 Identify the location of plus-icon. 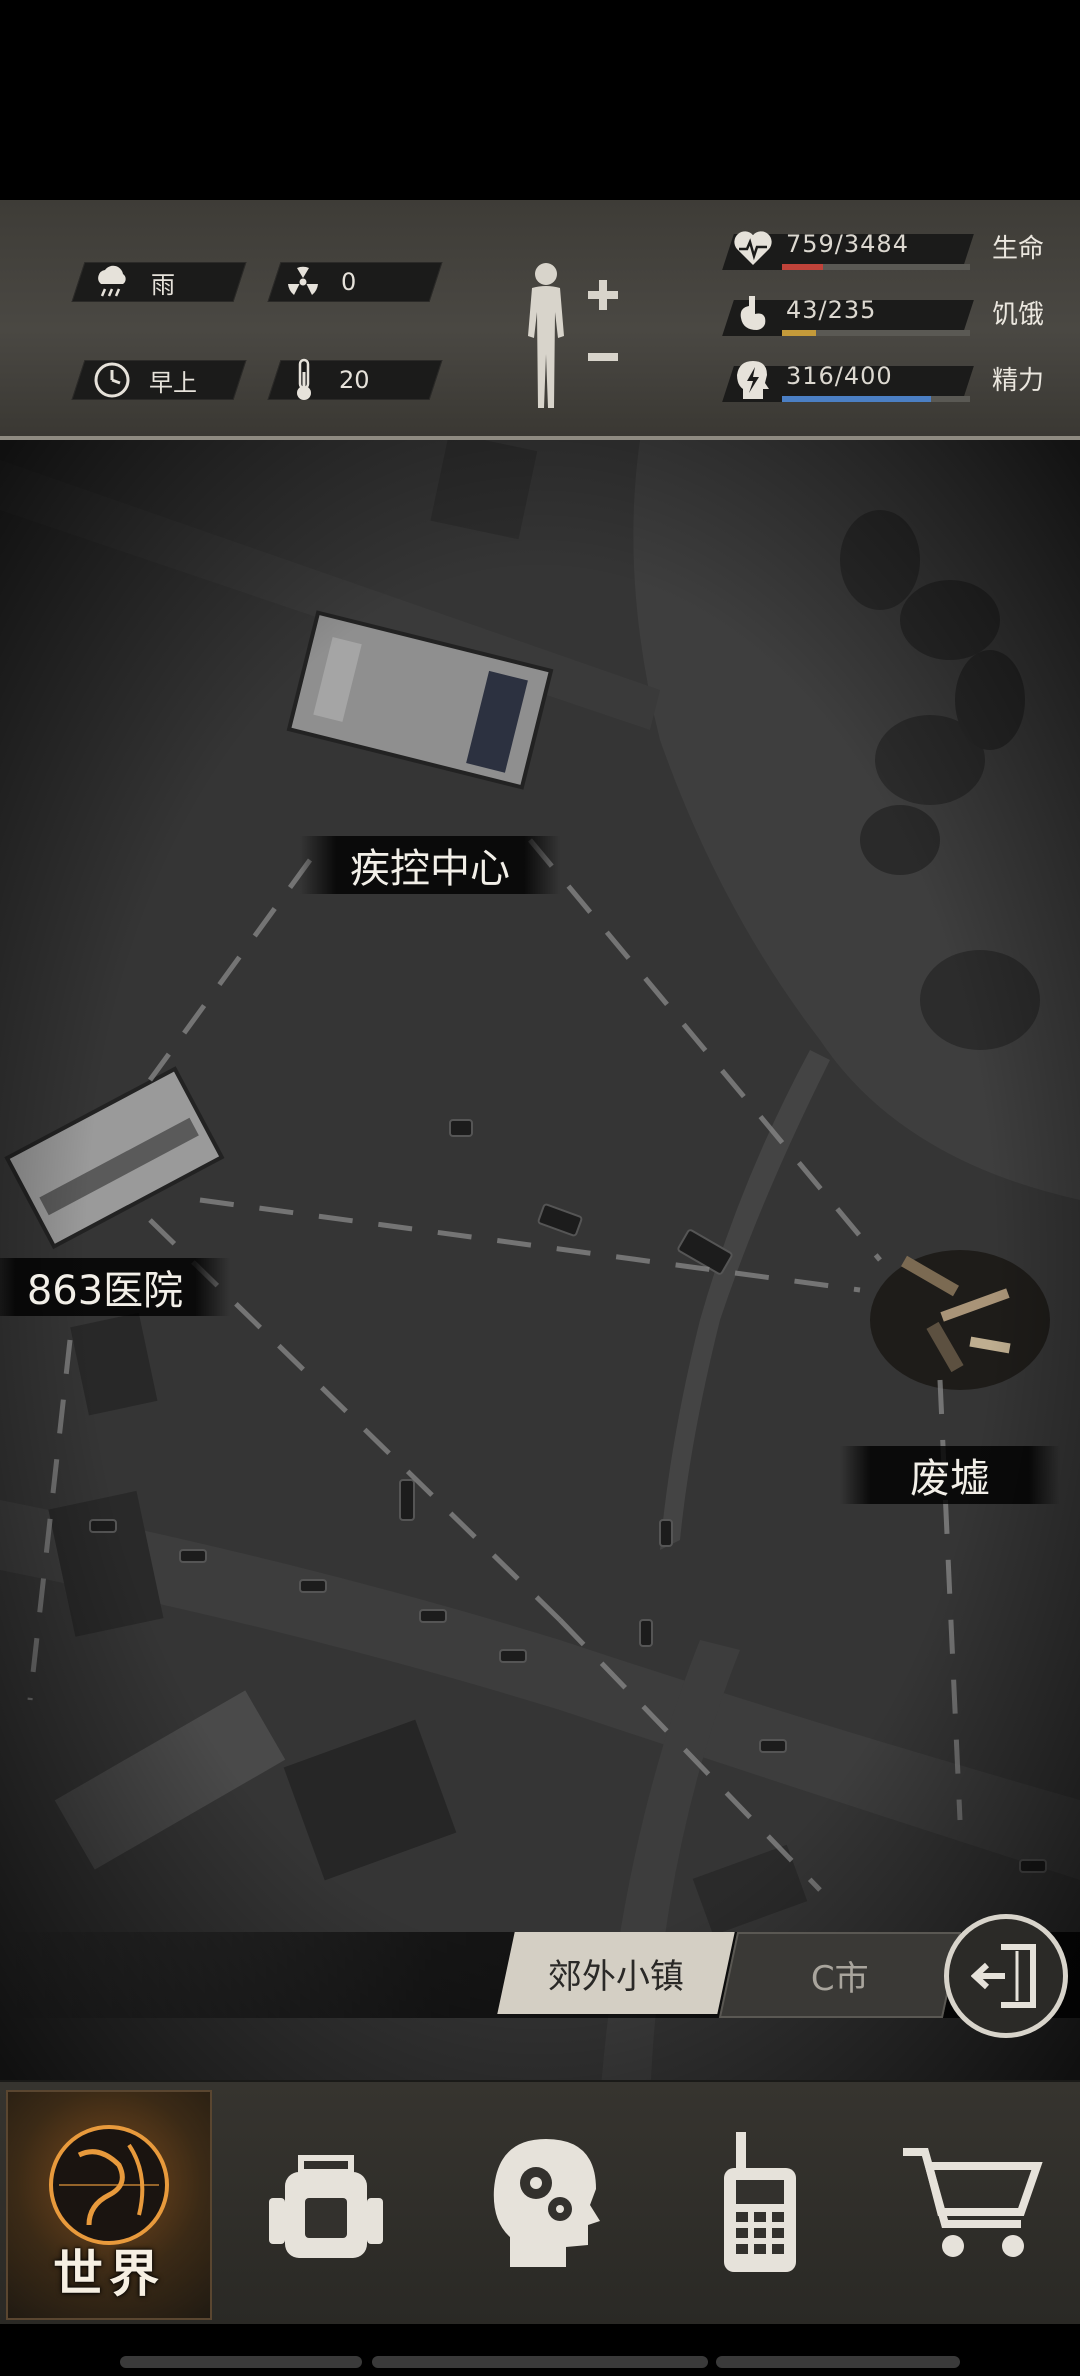
(603, 295).